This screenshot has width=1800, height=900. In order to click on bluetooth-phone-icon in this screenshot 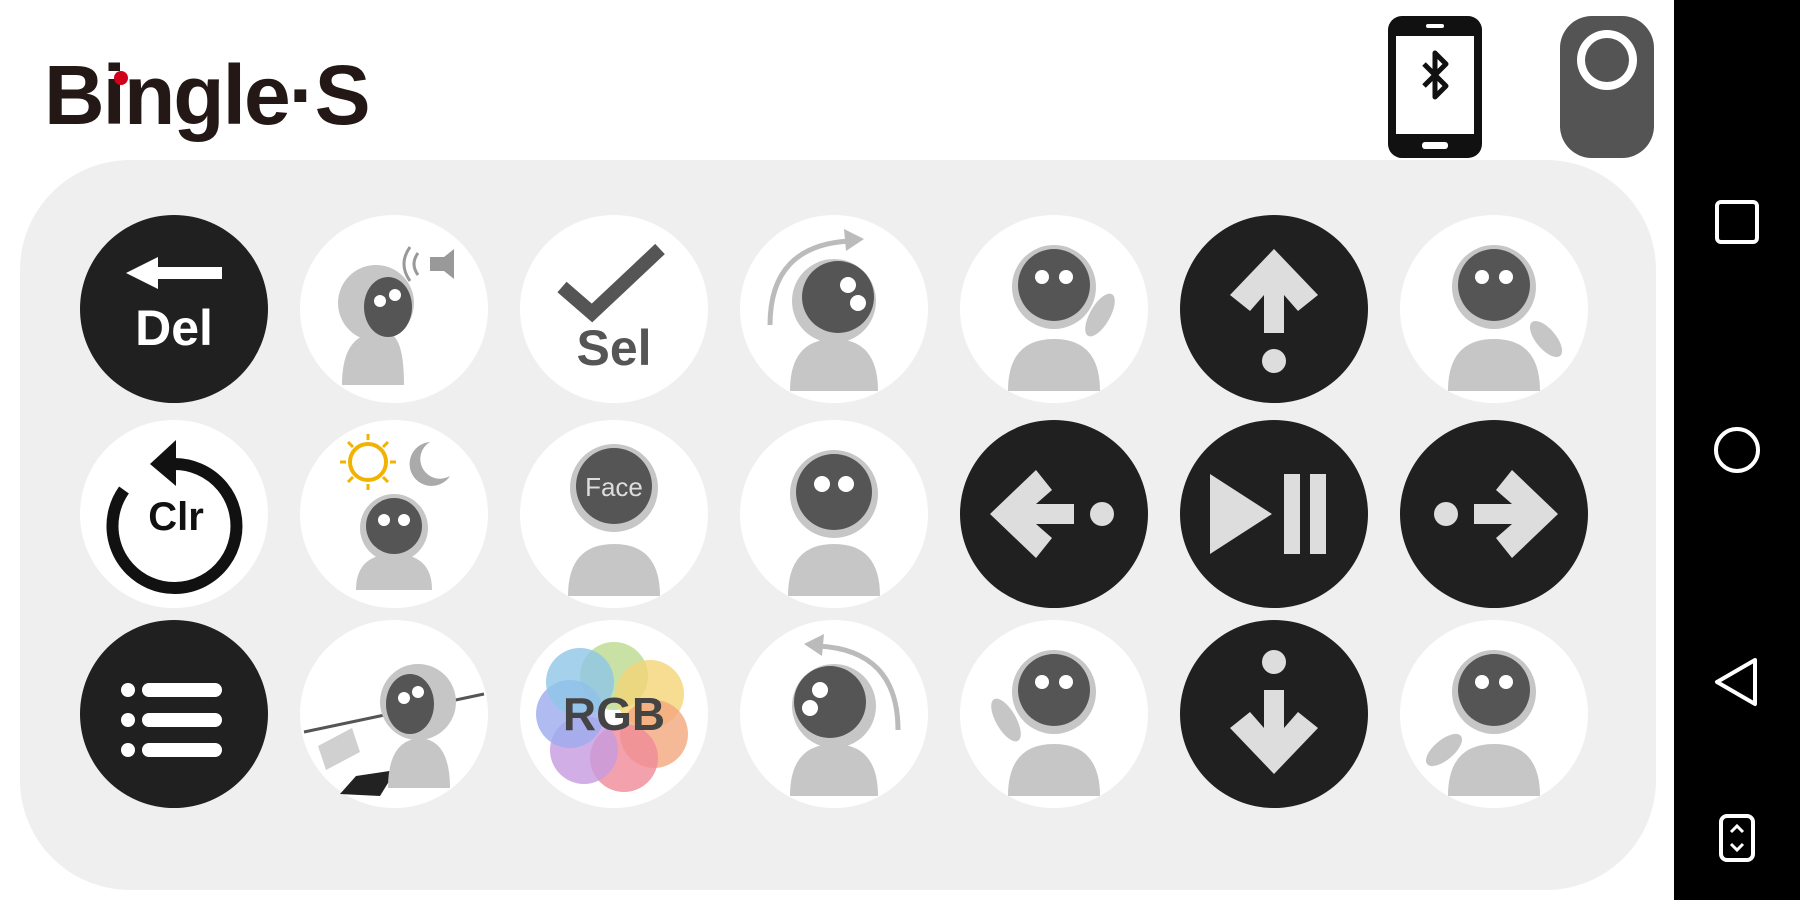, I will do `click(1435, 87)`.